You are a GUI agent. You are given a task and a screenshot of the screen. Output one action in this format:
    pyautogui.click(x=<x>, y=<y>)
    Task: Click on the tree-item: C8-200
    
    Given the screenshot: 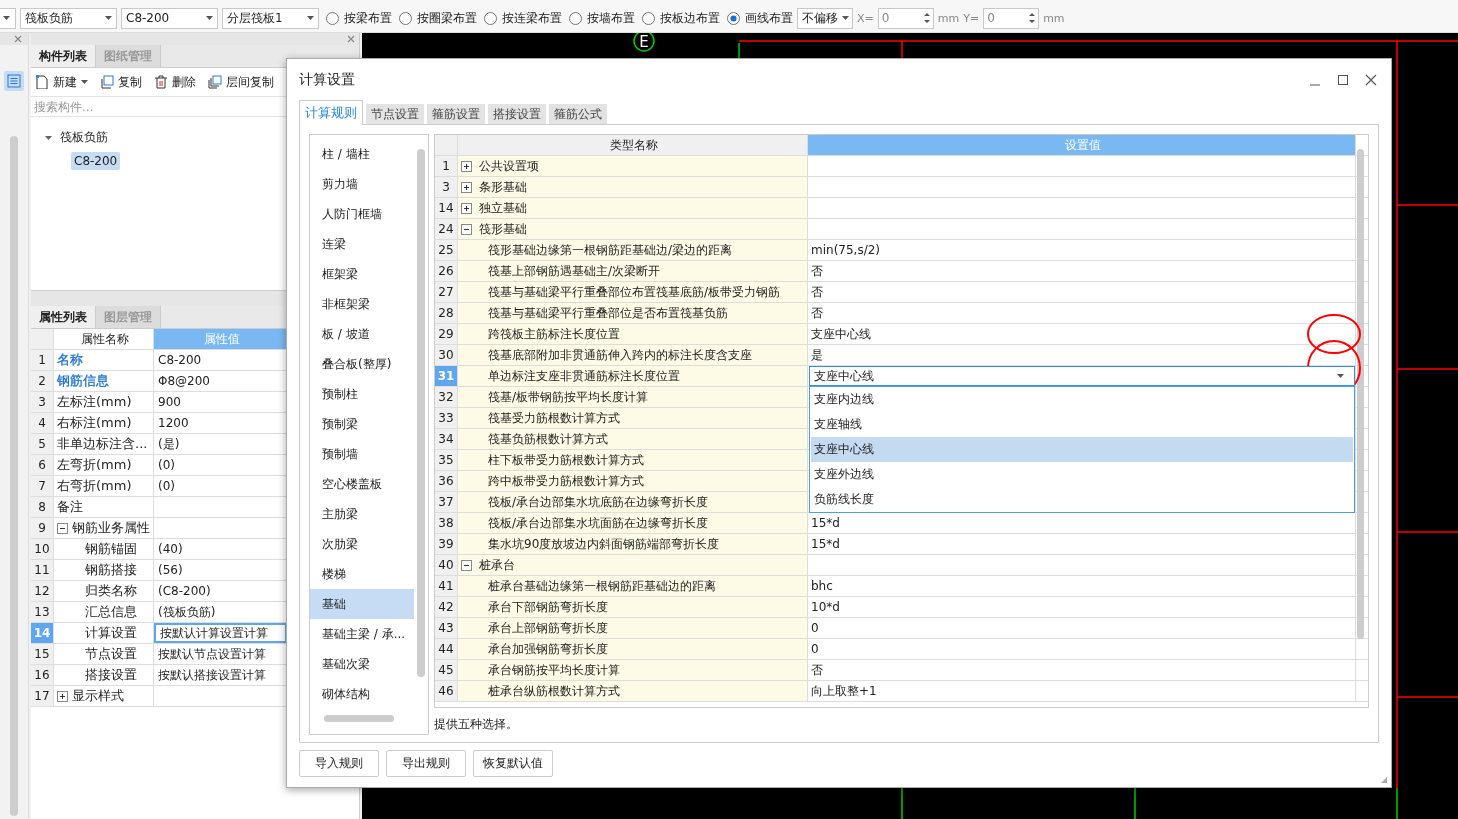 What is the action you would take?
    pyautogui.click(x=96, y=161)
    